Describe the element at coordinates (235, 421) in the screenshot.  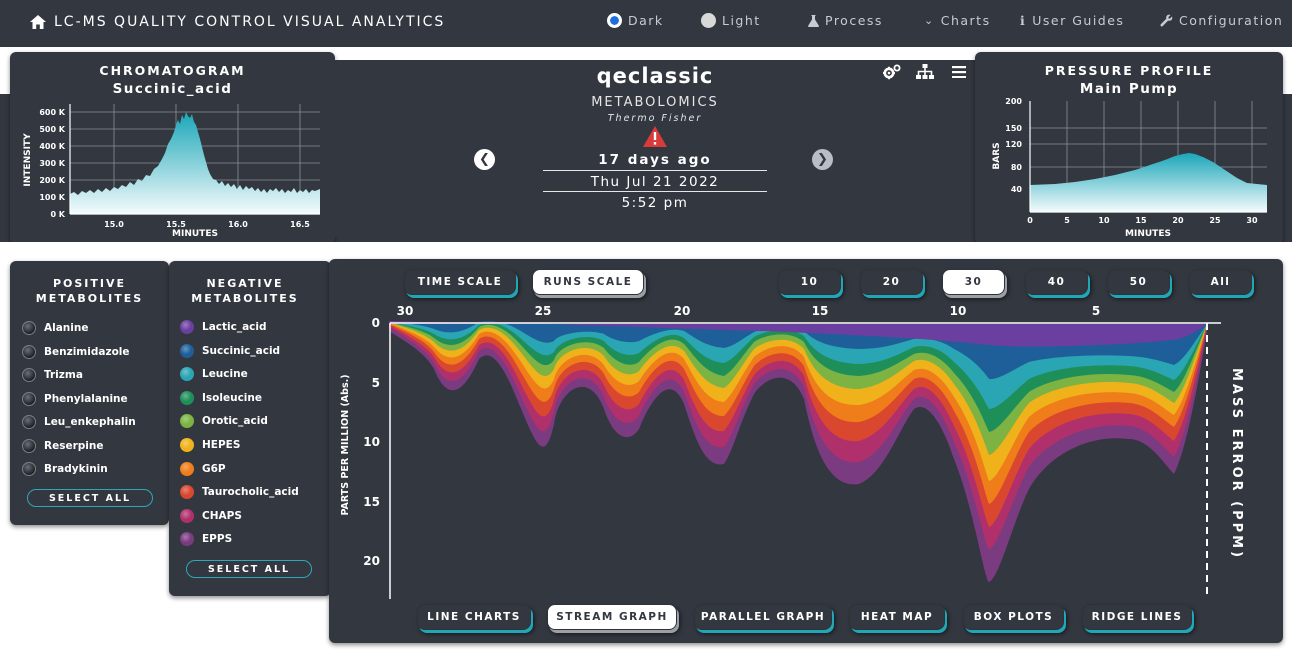
I see `metabolite-label: Orotic_acid` at that location.